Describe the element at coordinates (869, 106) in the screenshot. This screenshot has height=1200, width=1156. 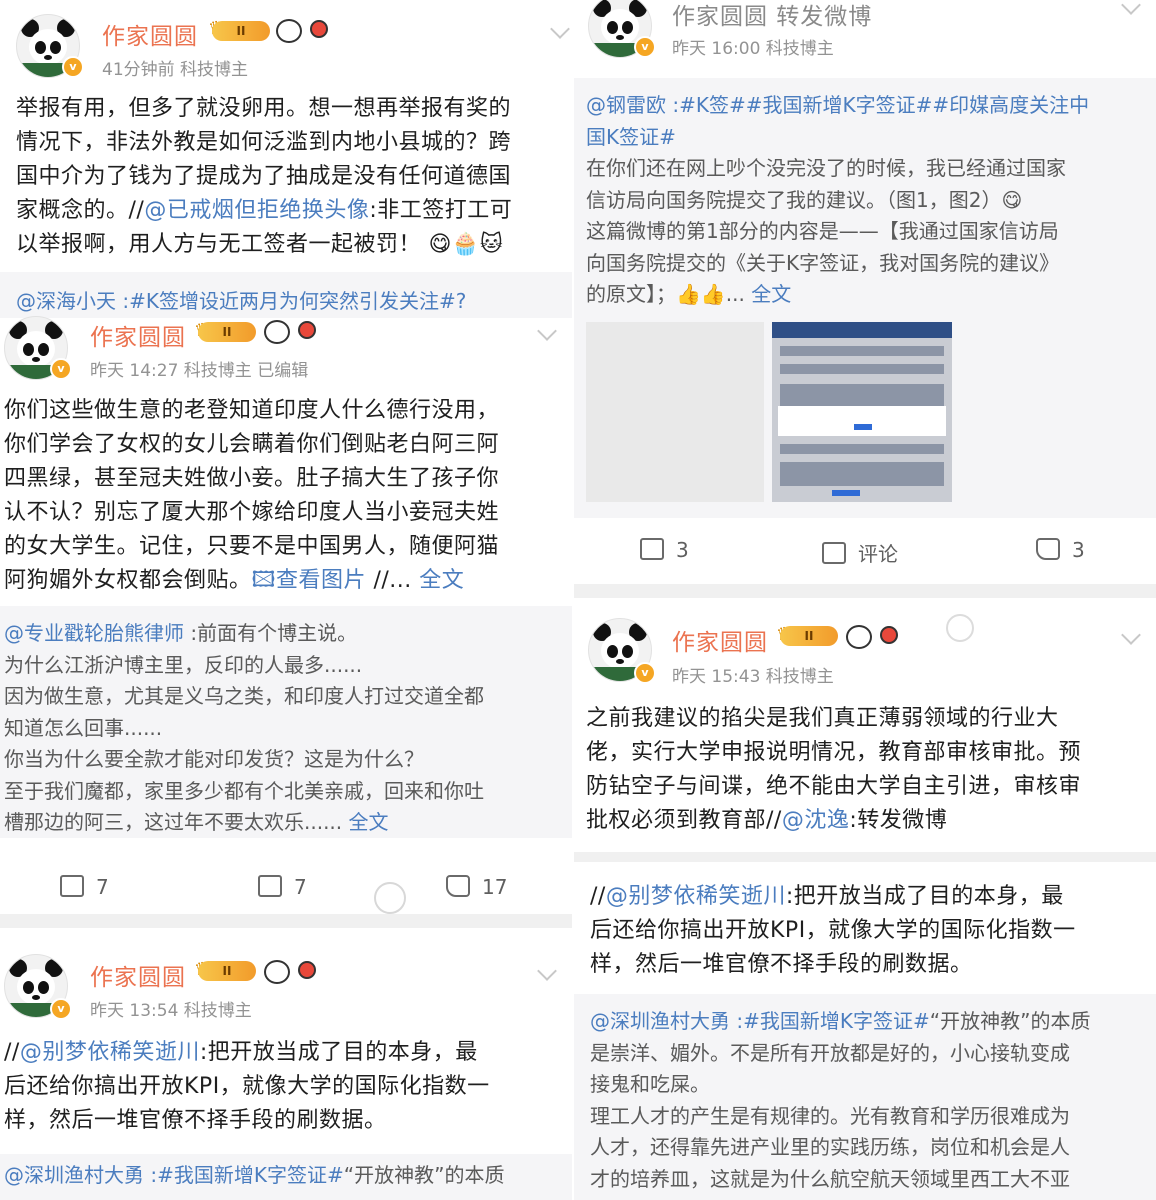
I see `mention-link: @钢雷欧 :#K签##我国新增K字签证##印媒高度关注中` at that location.